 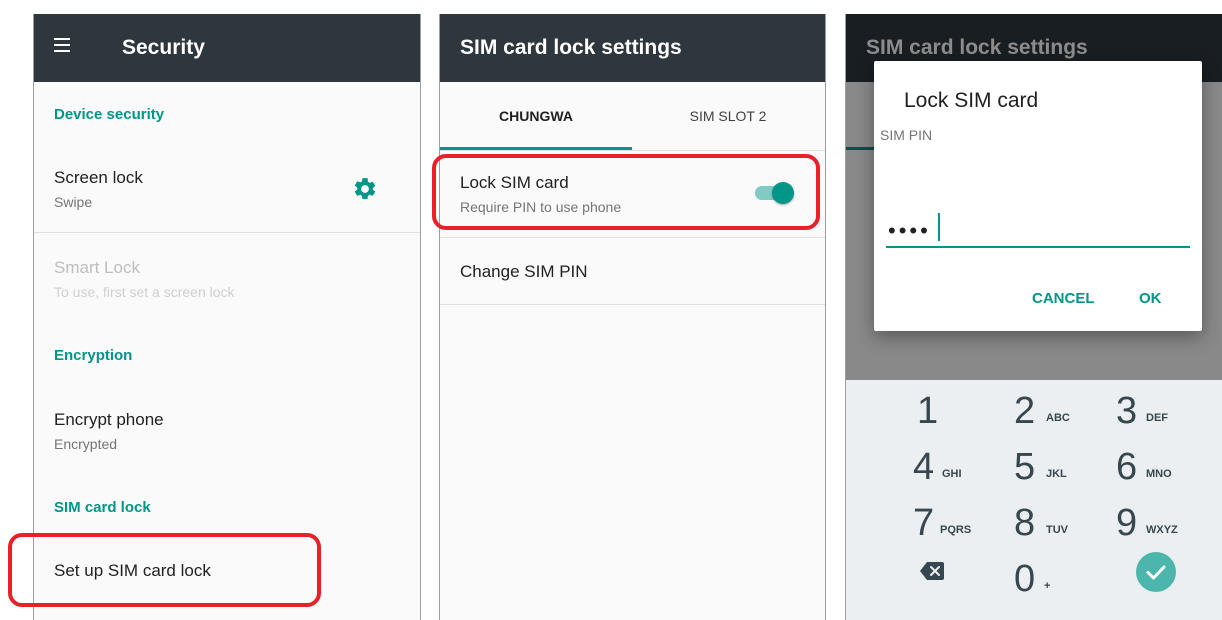 I want to click on screen-lock-title: Screen lock, so click(x=98, y=177).